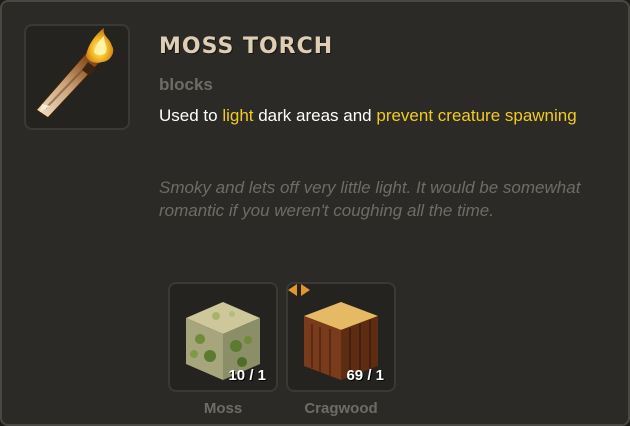 The height and width of the screenshot is (426, 630). Describe the element at coordinates (341, 337) in the screenshot. I see `ingredient-slot: 69 / 1` at that location.